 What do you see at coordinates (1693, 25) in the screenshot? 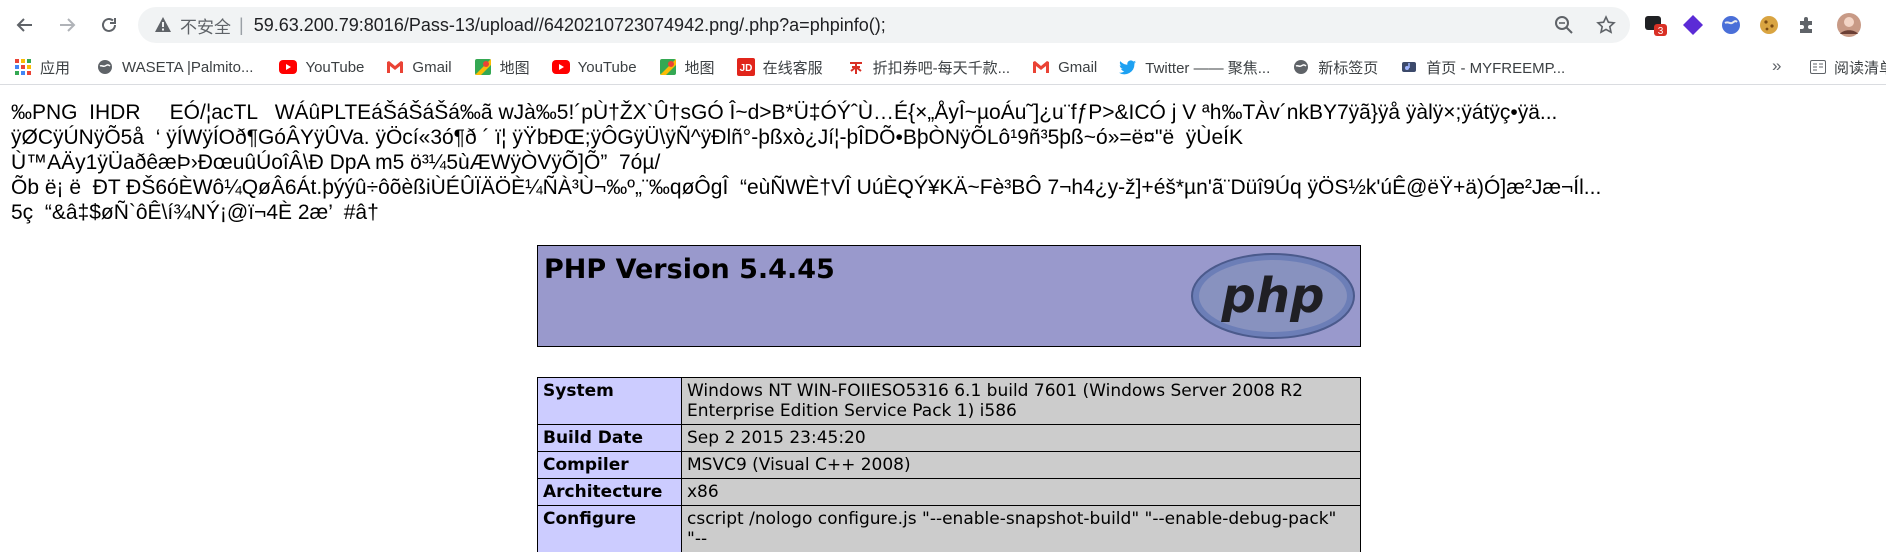
I see `extension-purple-icon` at bounding box center [1693, 25].